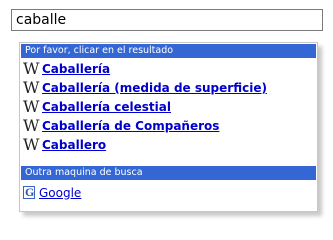 This screenshot has width=333, height=240. What do you see at coordinates (106, 107) in the screenshot?
I see `suggestion-label: Caballería celestial` at bounding box center [106, 107].